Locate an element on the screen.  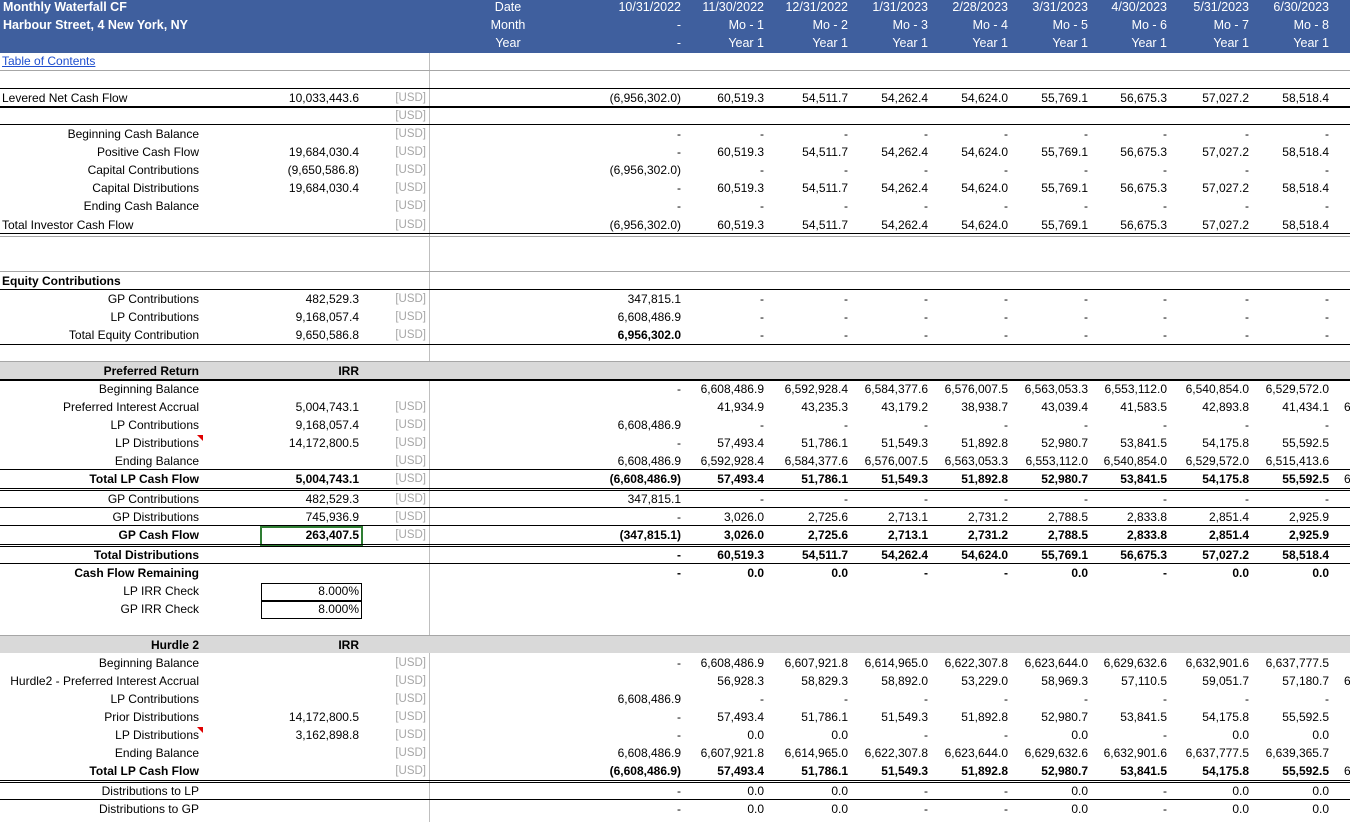
value-cell: 2,833.8 is located at coordinates (1126, 517).